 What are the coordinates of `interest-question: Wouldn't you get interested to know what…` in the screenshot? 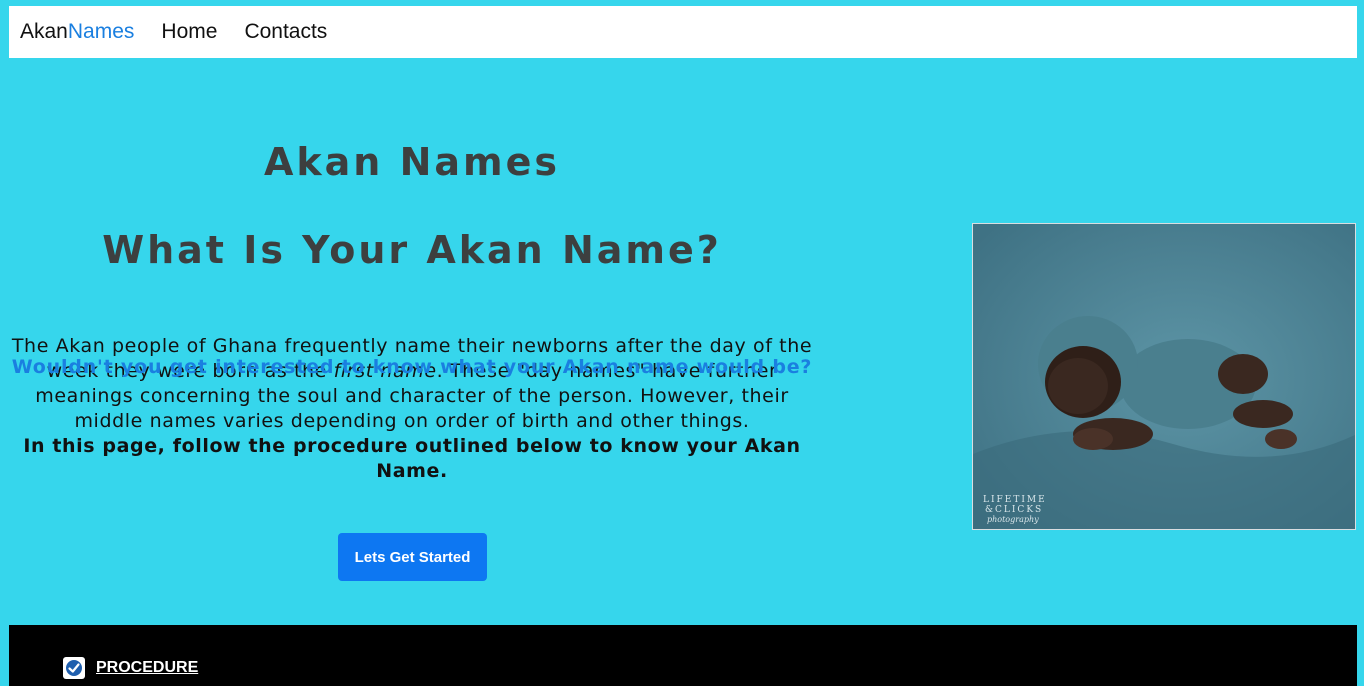 It's located at (412, 367).